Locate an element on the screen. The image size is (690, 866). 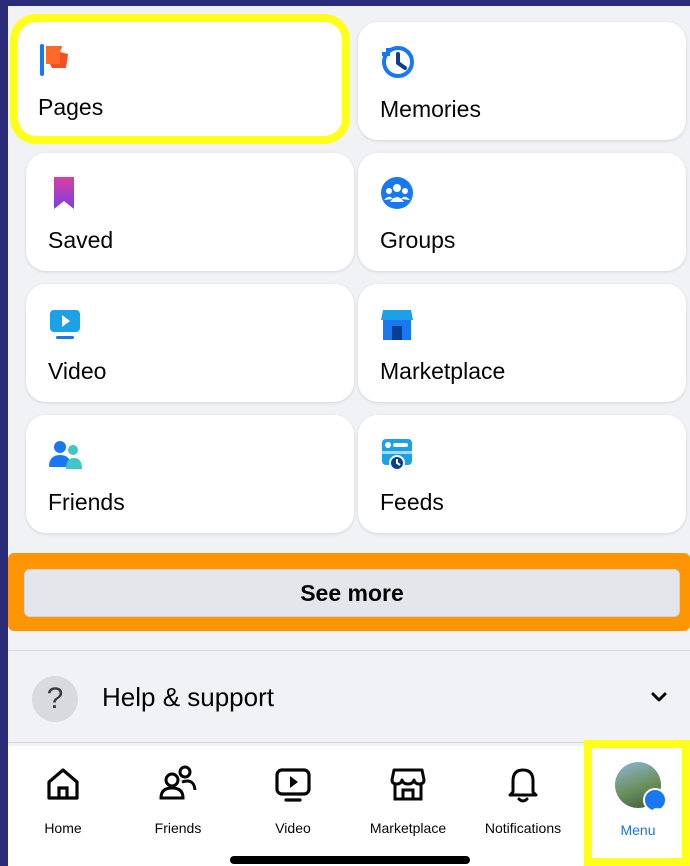
tab-home: Home is located at coordinates (63, 800).